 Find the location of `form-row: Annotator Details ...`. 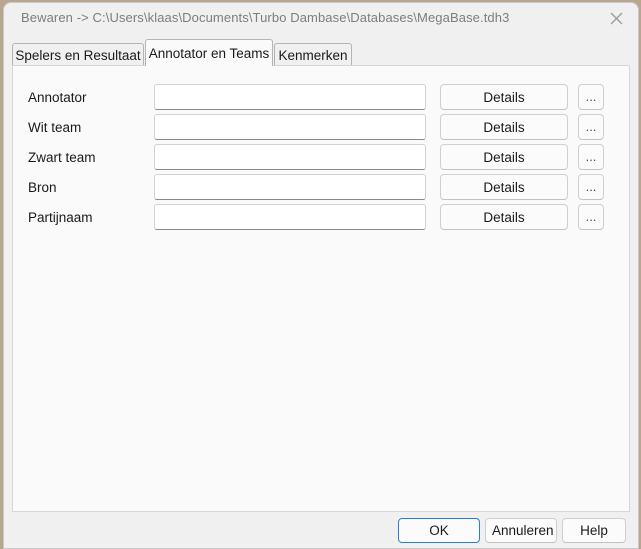

form-row: Annotator Details ... is located at coordinates (321, 99).